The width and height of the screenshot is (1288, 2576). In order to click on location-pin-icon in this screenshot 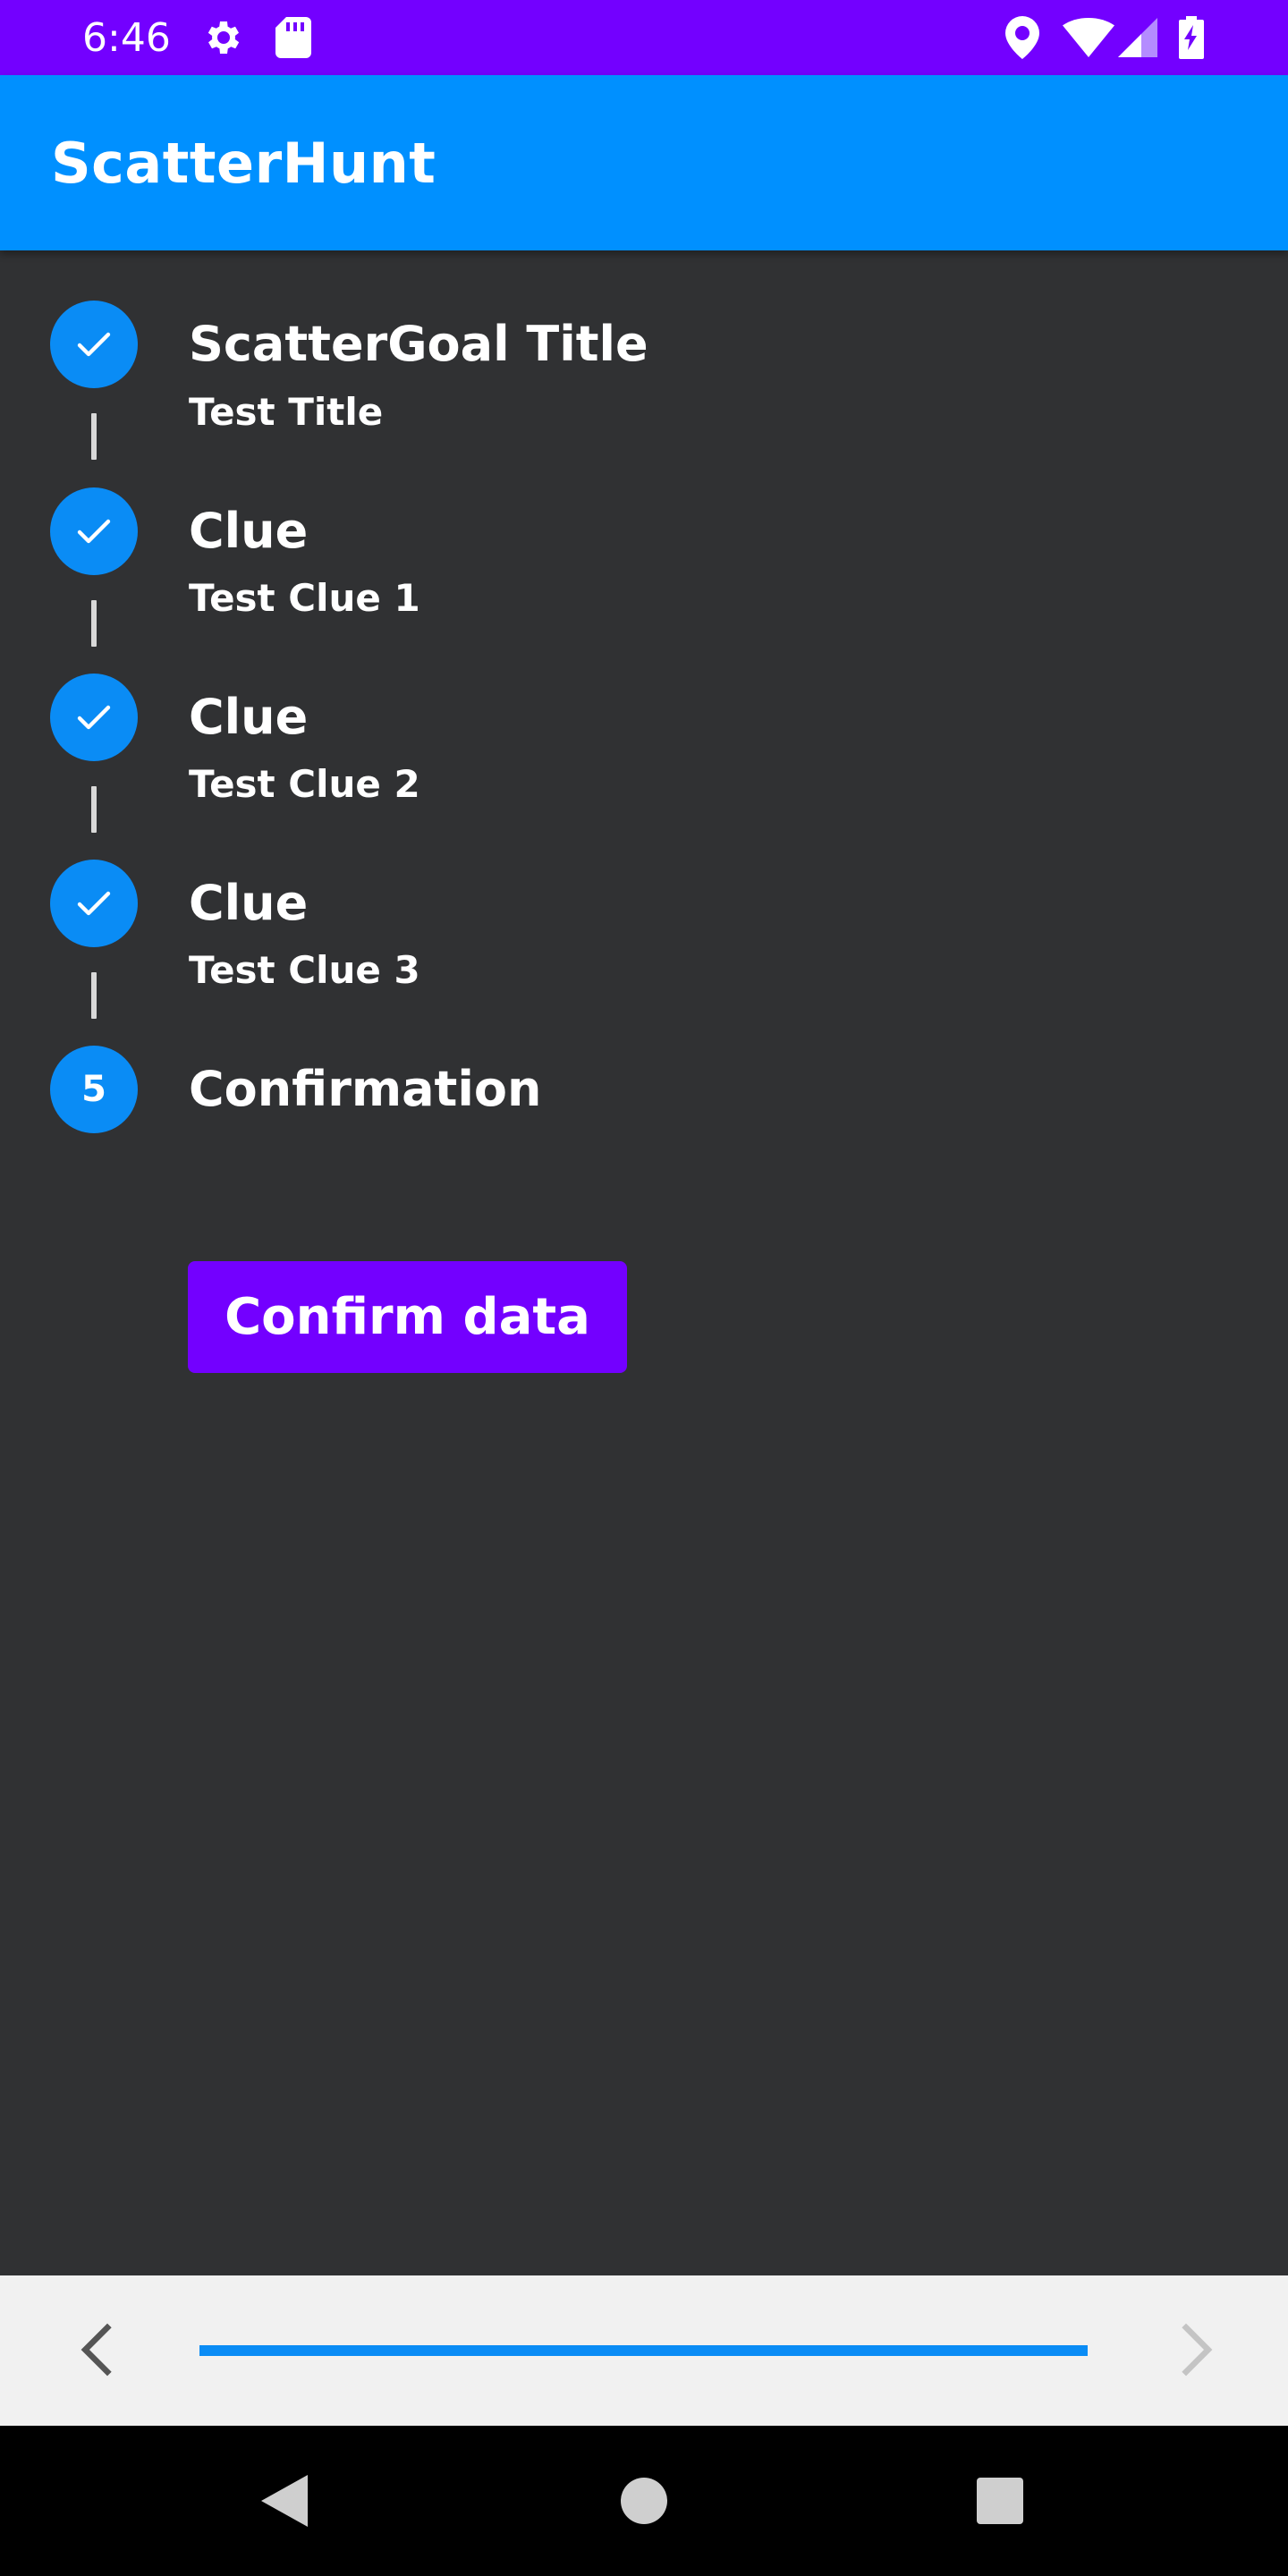, I will do `click(1022, 37)`.